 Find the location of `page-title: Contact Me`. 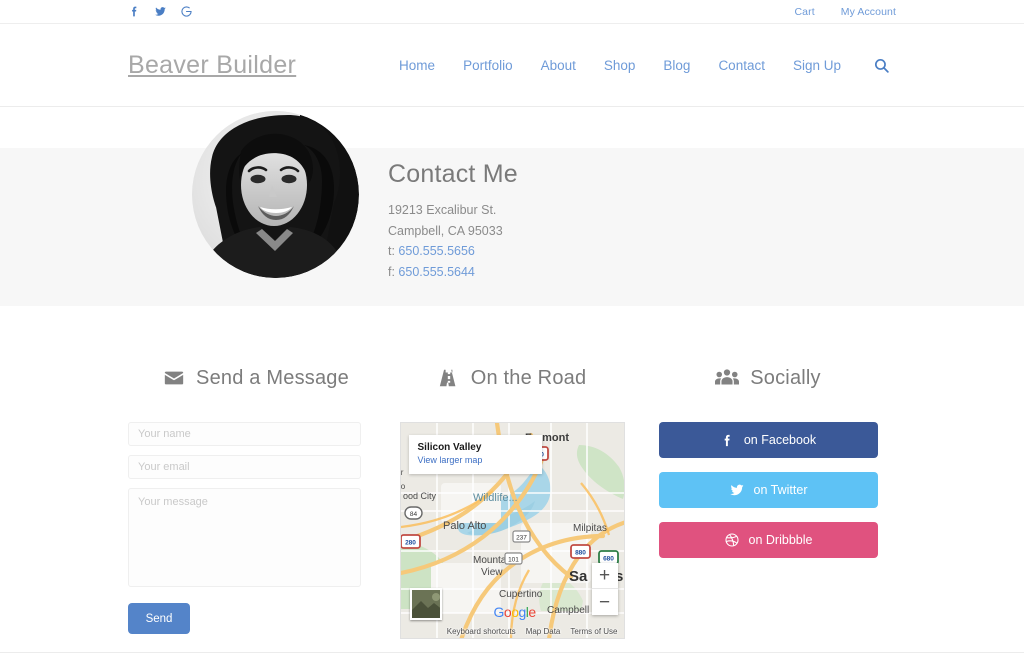

page-title: Contact Me is located at coordinates (453, 174).